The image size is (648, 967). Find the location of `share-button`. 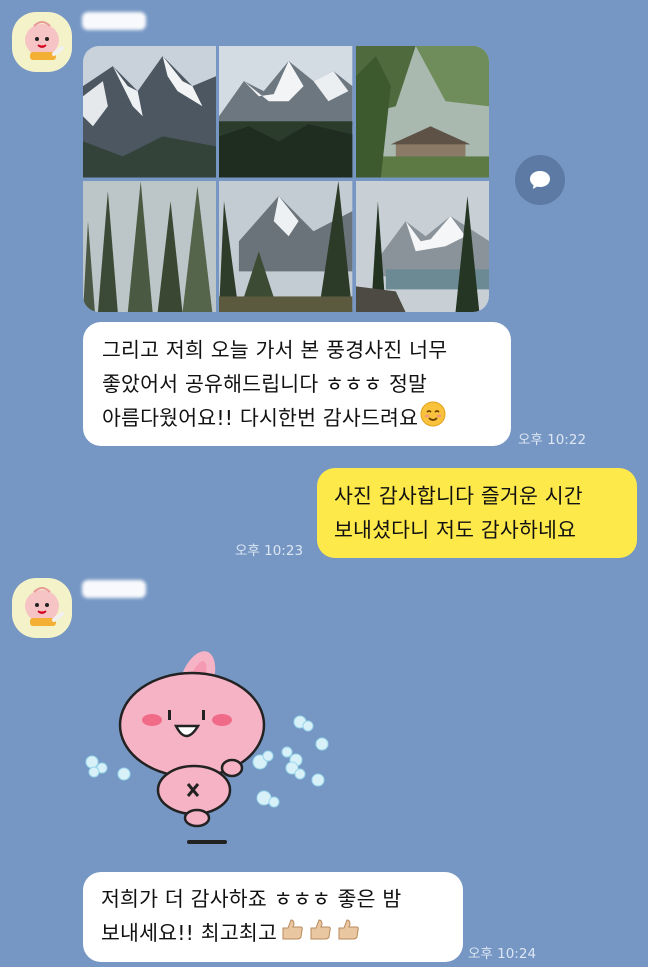

share-button is located at coordinates (540, 180).